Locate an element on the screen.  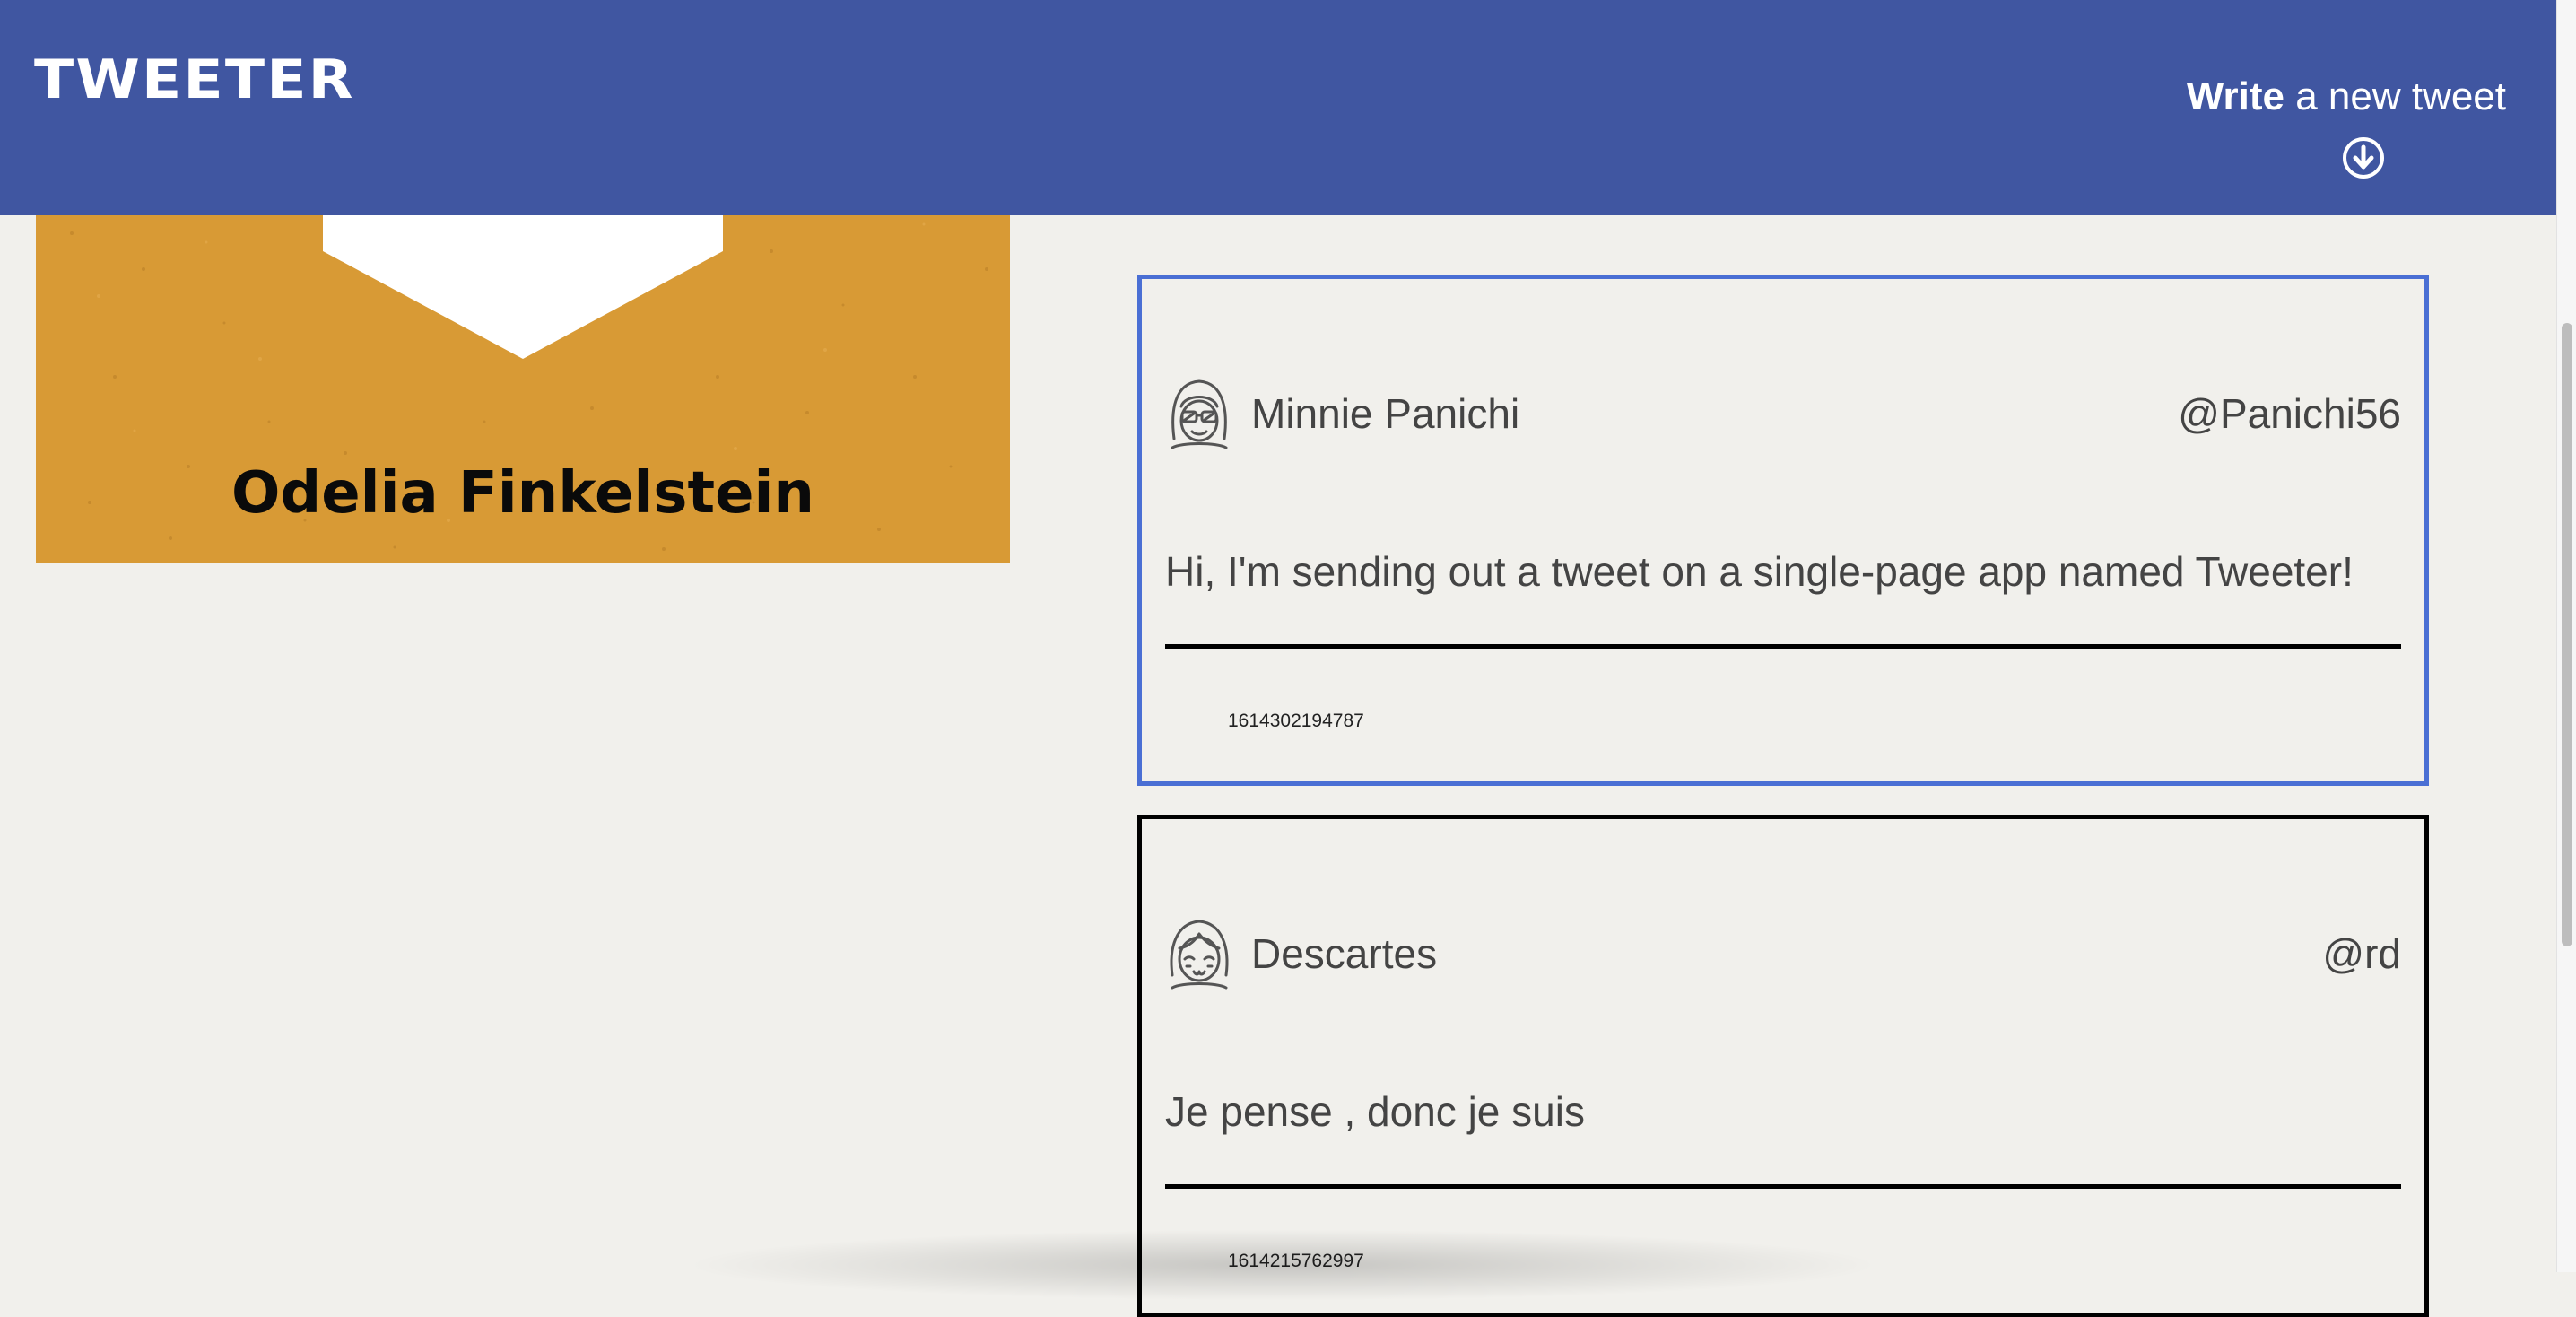
tweet-text: Je pense , donc je suis is located at coordinates (1375, 1111).